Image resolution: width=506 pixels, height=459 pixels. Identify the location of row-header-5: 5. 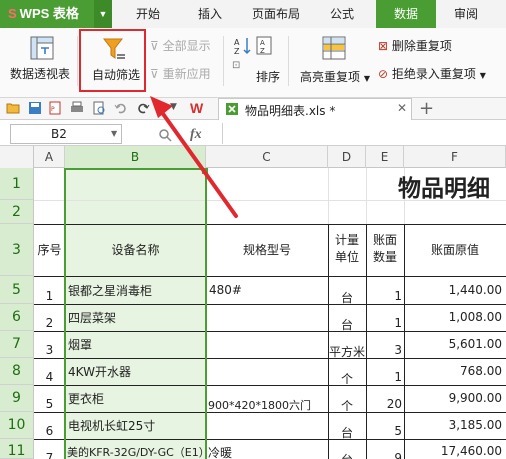
(17, 290).